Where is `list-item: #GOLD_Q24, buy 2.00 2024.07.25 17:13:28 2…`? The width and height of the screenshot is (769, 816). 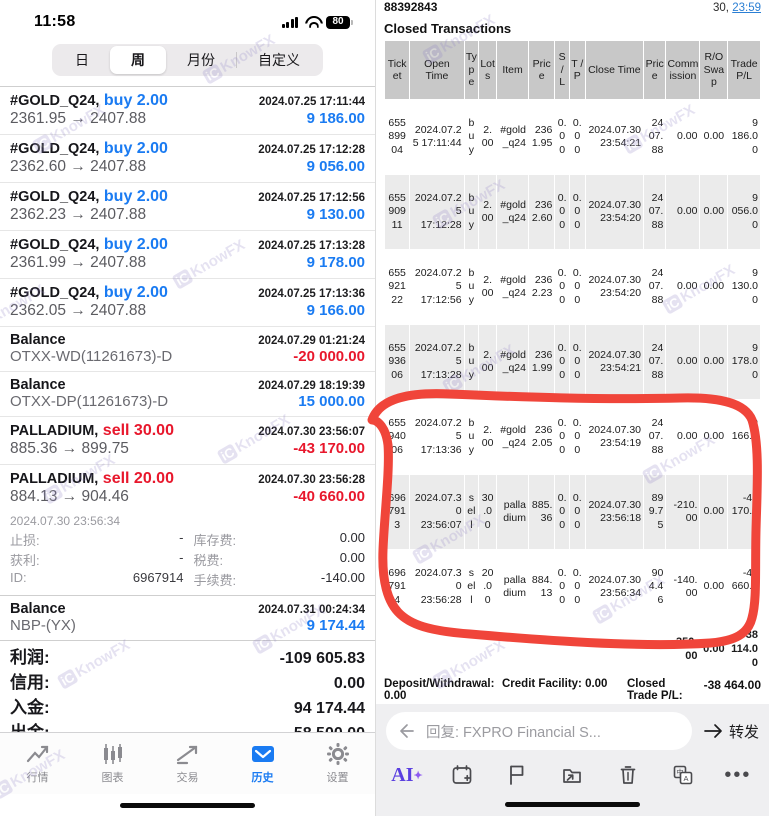 list-item: #GOLD_Q24, buy 2.00 2024.07.25 17:13:28 2… is located at coordinates (187, 254).